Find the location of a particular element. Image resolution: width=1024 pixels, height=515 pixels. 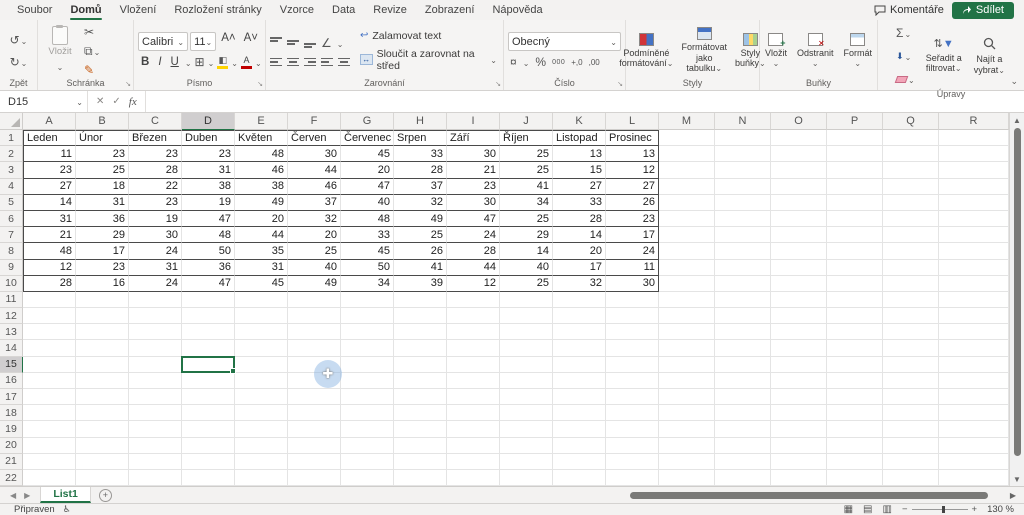

cell-H4: 37 is located at coordinates (420, 186).